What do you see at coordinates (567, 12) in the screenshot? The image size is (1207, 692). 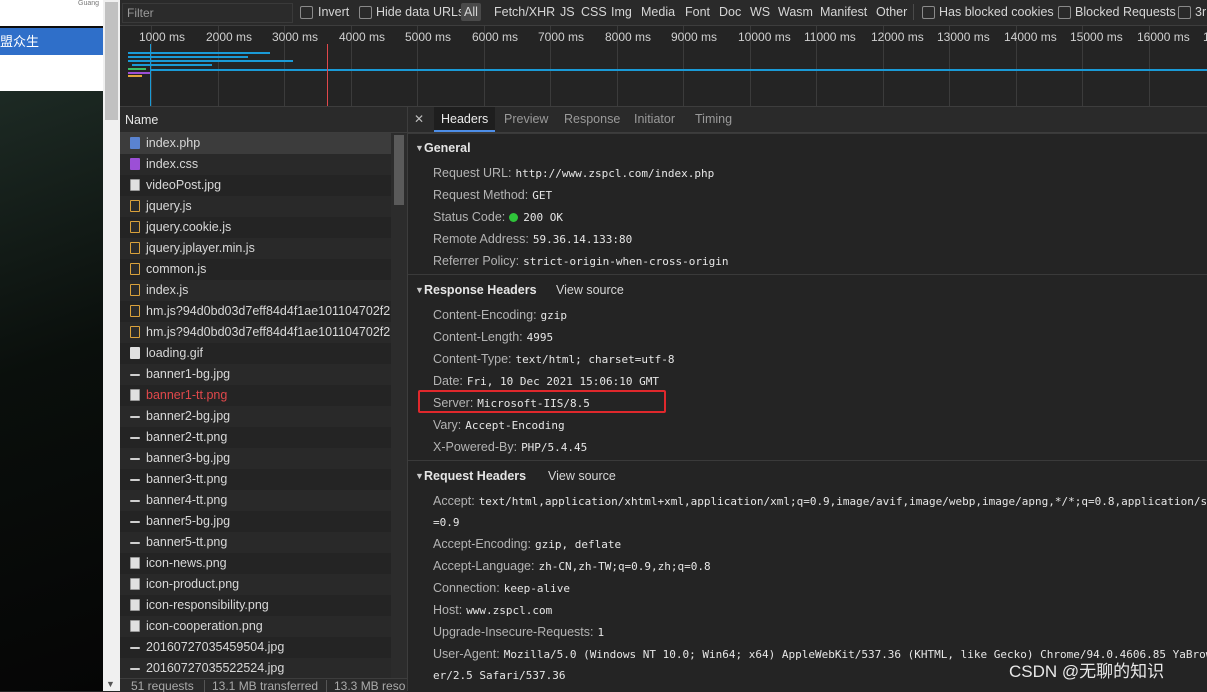 I see `type-filter-js: JS` at bounding box center [567, 12].